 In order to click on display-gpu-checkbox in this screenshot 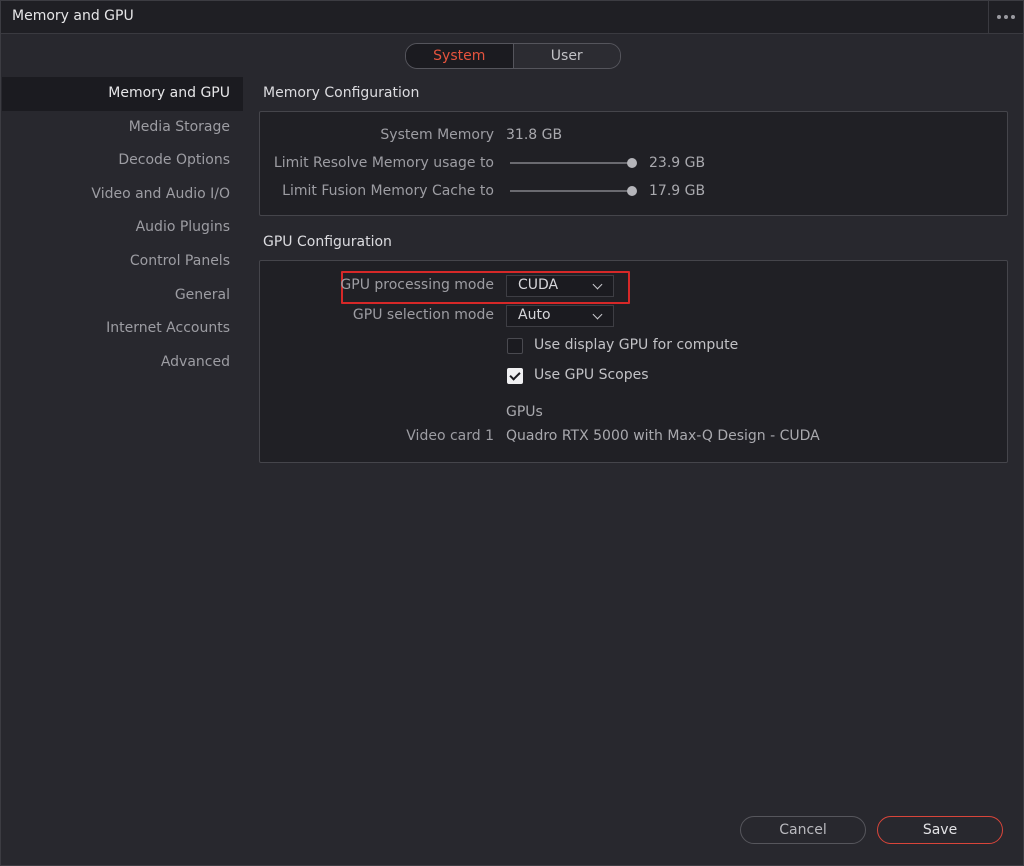, I will do `click(515, 346)`.